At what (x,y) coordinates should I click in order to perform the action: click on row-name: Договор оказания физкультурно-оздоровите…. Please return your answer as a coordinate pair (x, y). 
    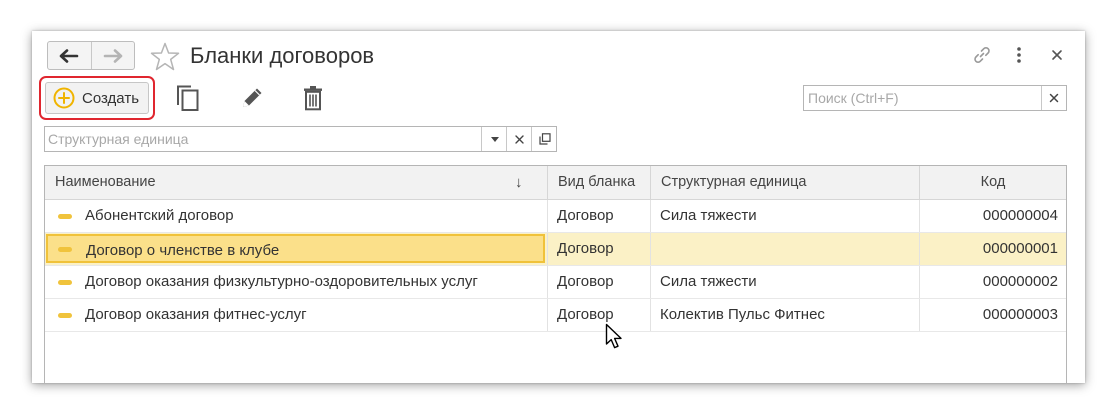
    Looking at the image, I should click on (281, 281).